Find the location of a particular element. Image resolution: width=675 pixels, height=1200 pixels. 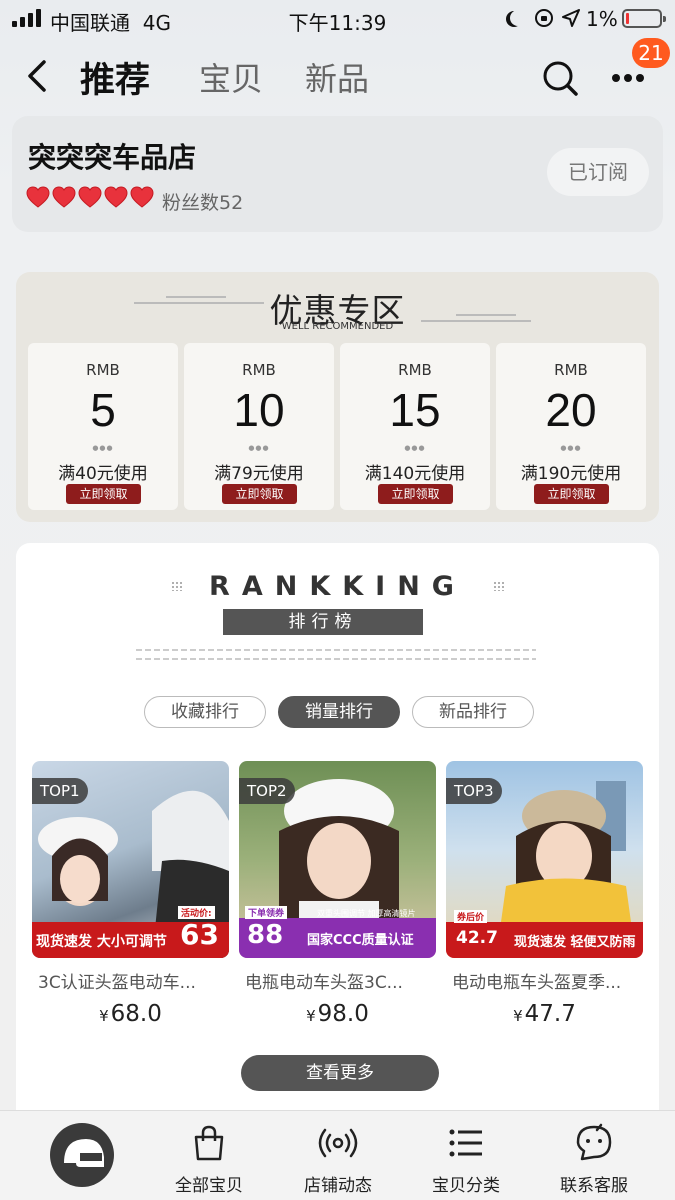

tab-label: 全部宝贝 is located at coordinates (209, 1186).